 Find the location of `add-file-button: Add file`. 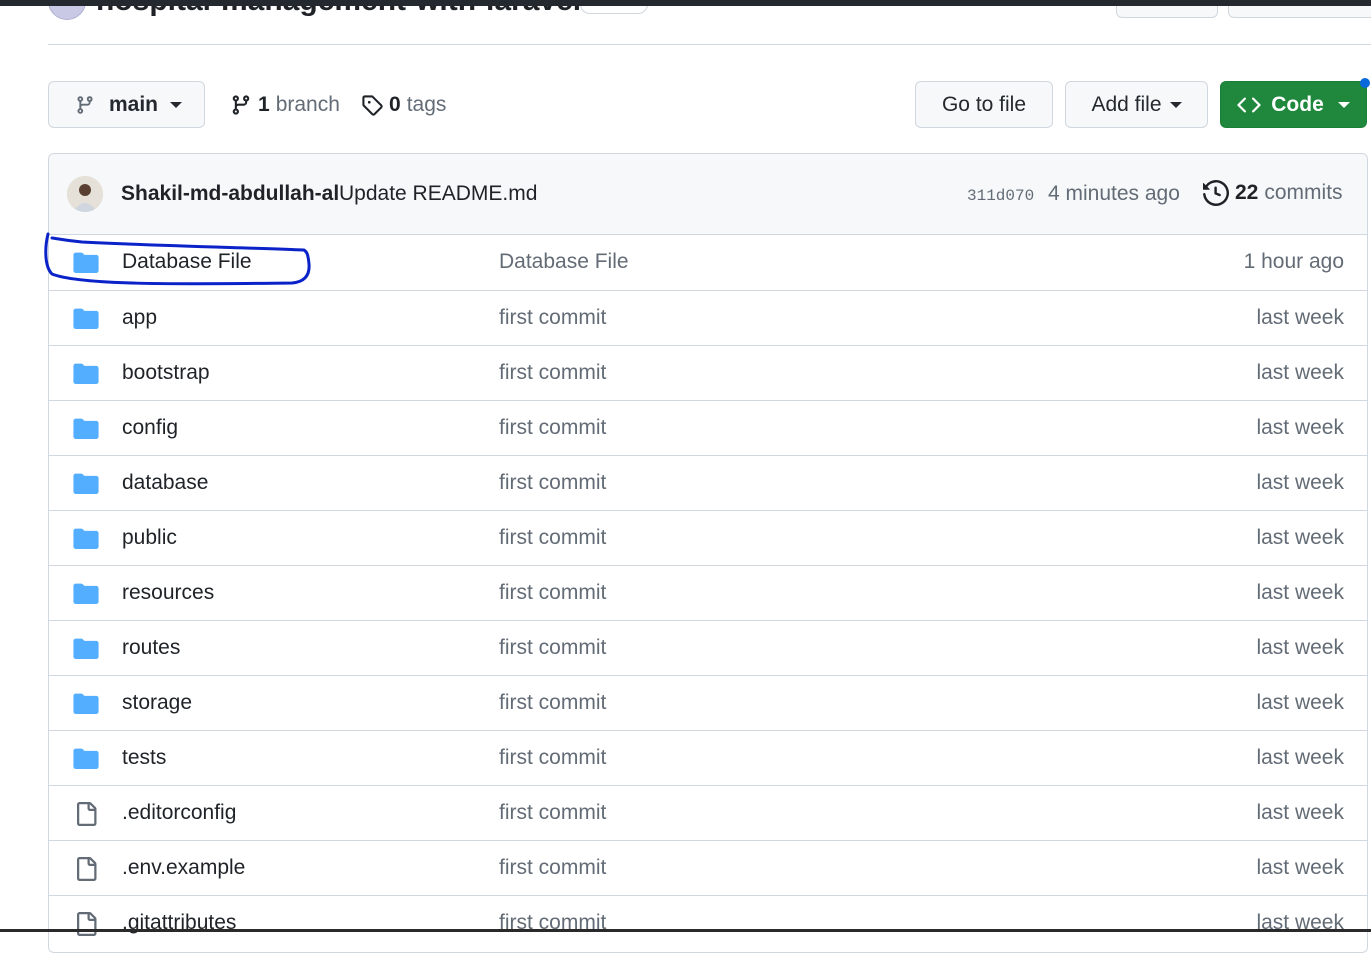

add-file-button: Add file is located at coordinates (1136, 104).